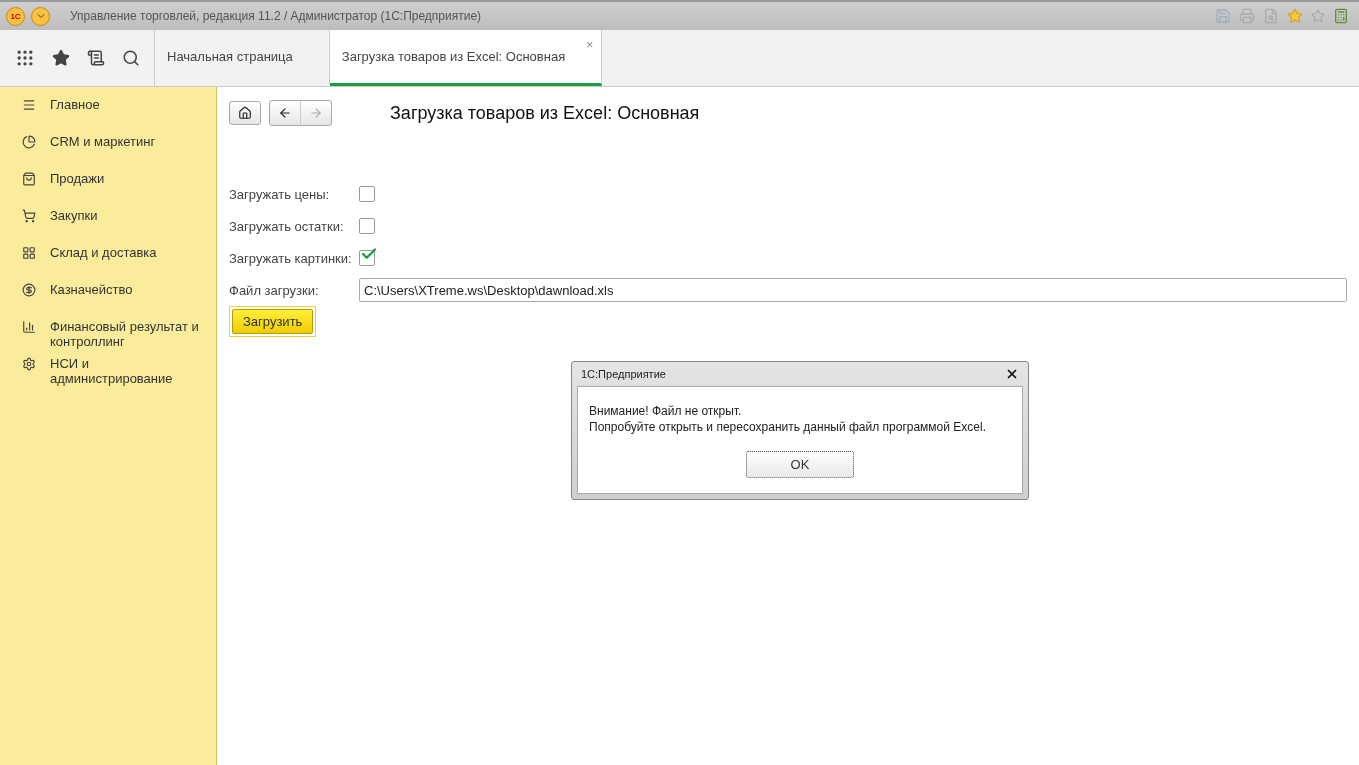 The height and width of the screenshot is (765, 1359). Describe the element at coordinates (1247, 16) in the screenshot. I see `print-icon` at that location.